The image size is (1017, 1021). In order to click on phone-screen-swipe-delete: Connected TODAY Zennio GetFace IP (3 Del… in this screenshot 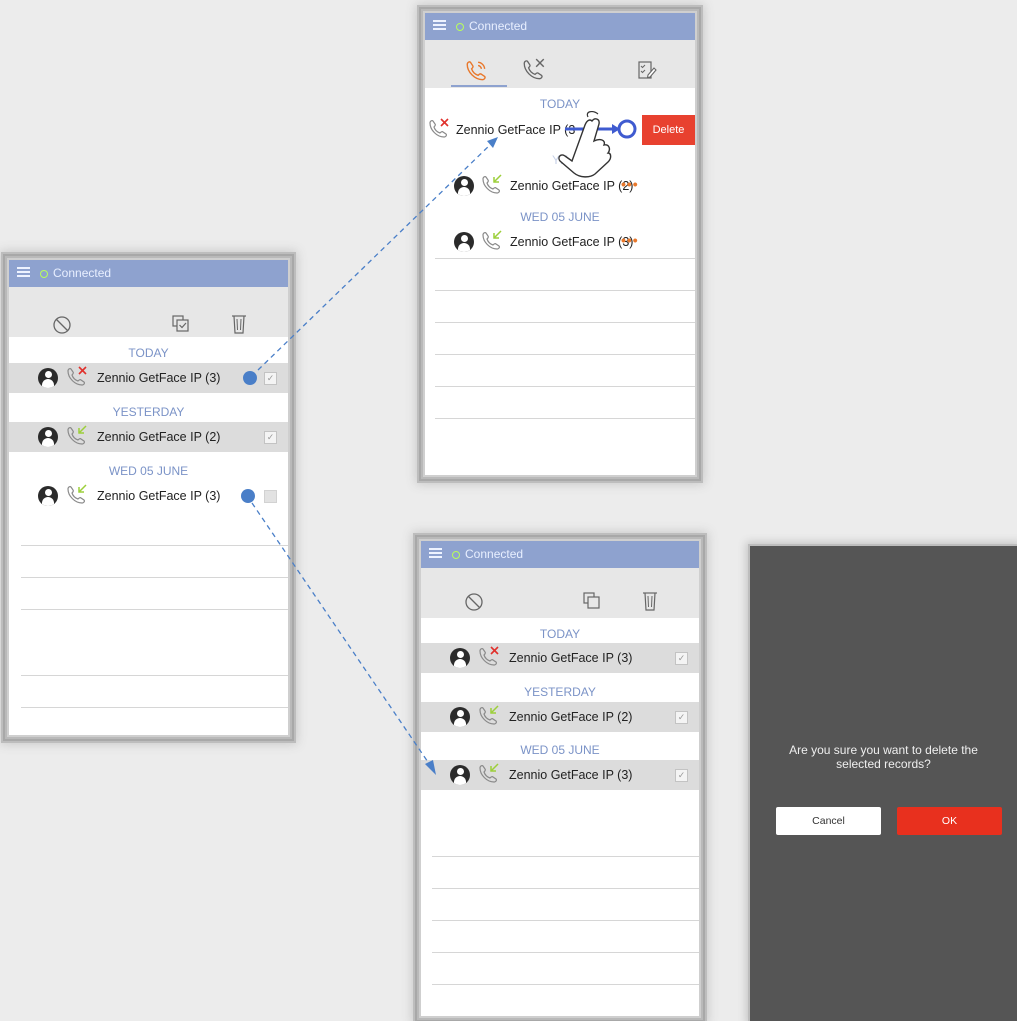, I will do `click(560, 244)`.